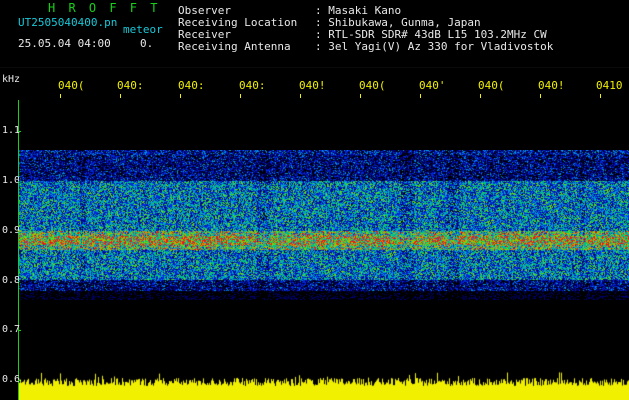 The image size is (629, 400). I want to click on date-time: 25.05.04 04:00, so click(64, 43).